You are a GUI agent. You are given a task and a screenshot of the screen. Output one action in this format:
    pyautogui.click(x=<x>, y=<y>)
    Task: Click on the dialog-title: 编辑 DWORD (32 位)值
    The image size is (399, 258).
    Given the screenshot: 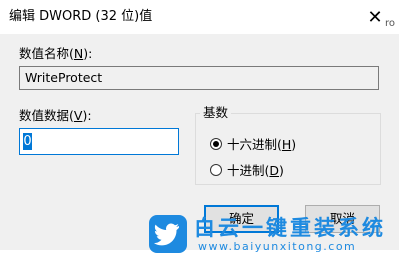 What is the action you would take?
    pyautogui.click(x=81, y=16)
    